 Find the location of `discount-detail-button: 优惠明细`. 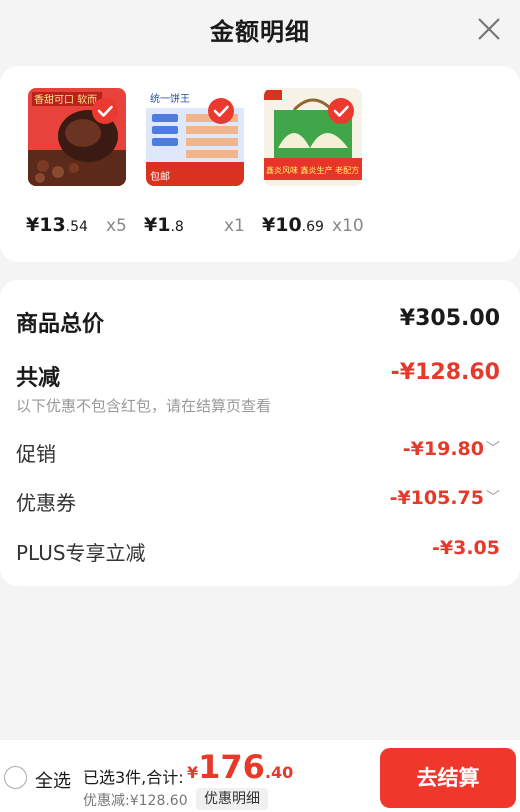

discount-detail-button: 优惠明细 is located at coordinates (232, 799).